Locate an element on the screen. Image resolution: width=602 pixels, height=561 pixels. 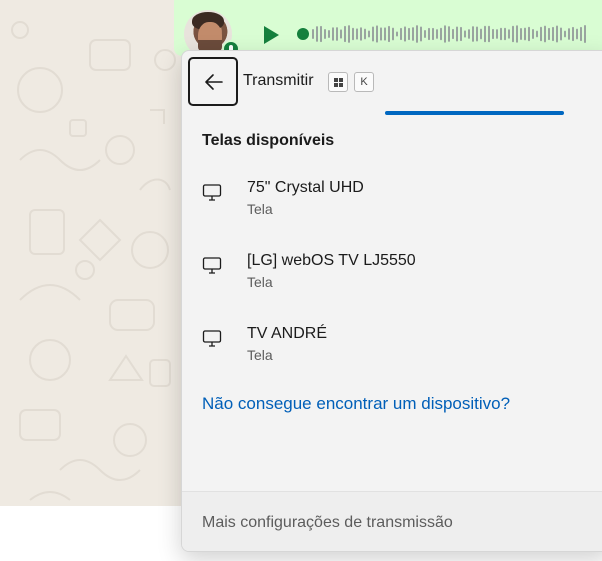
panel-title: Transmitir is located at coordinates (278, 80).